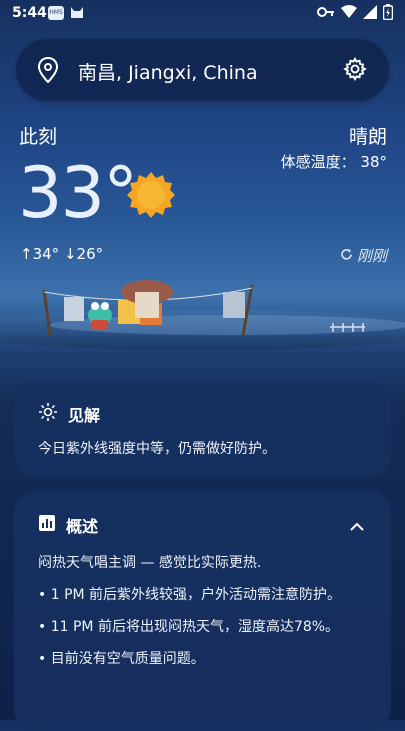  I want to click on insight-header: 见解, so click(69, 414).